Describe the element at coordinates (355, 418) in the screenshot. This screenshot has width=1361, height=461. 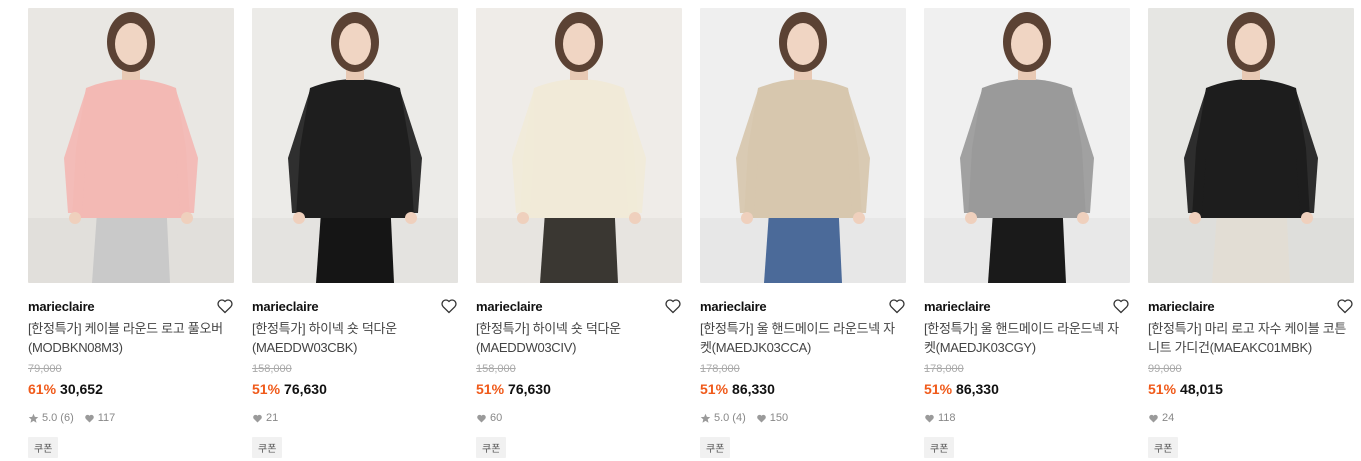
I see `product-meta: 21` at that location.